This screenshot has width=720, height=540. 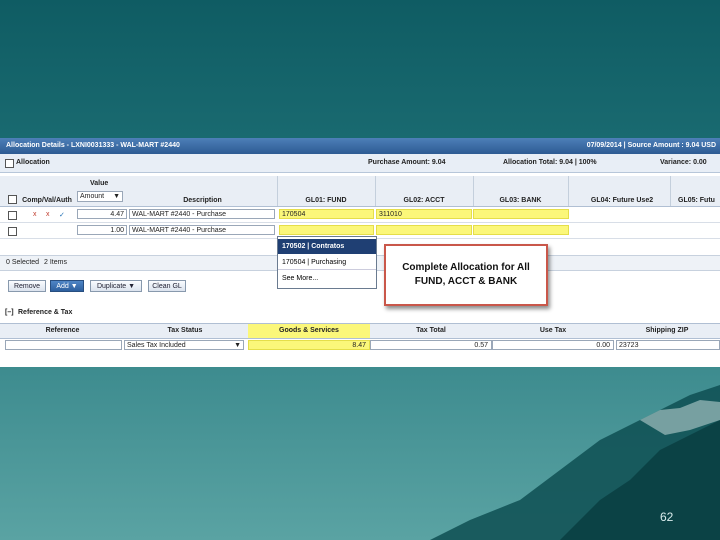 What do you see at coordinates (326, 200) in the screenshot?
I see `col-gl01: GL01: FUND` at bounding box center [326, 200].